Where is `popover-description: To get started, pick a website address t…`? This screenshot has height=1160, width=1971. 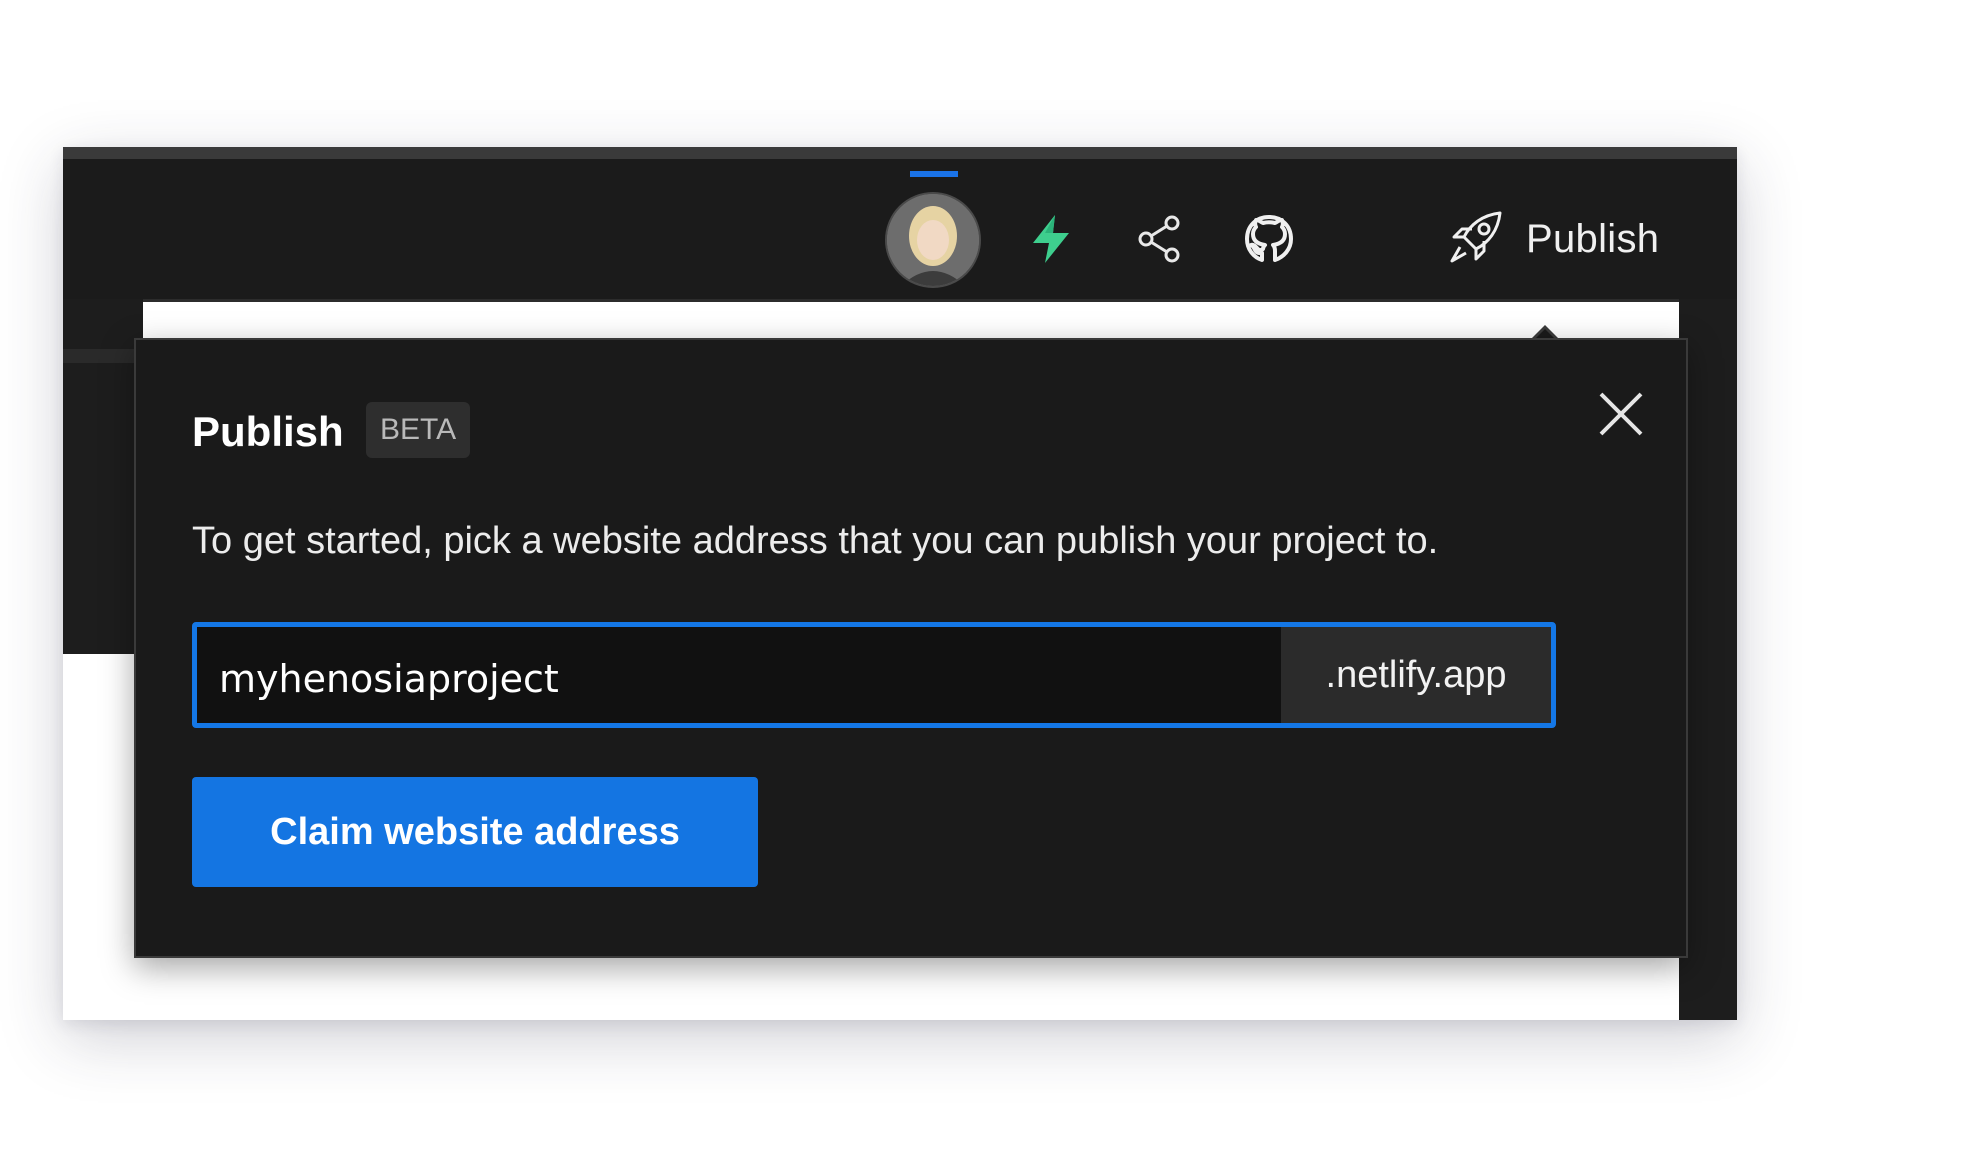 popover-description: To get started, pick a website address t… is located at coordinates (815, 541).